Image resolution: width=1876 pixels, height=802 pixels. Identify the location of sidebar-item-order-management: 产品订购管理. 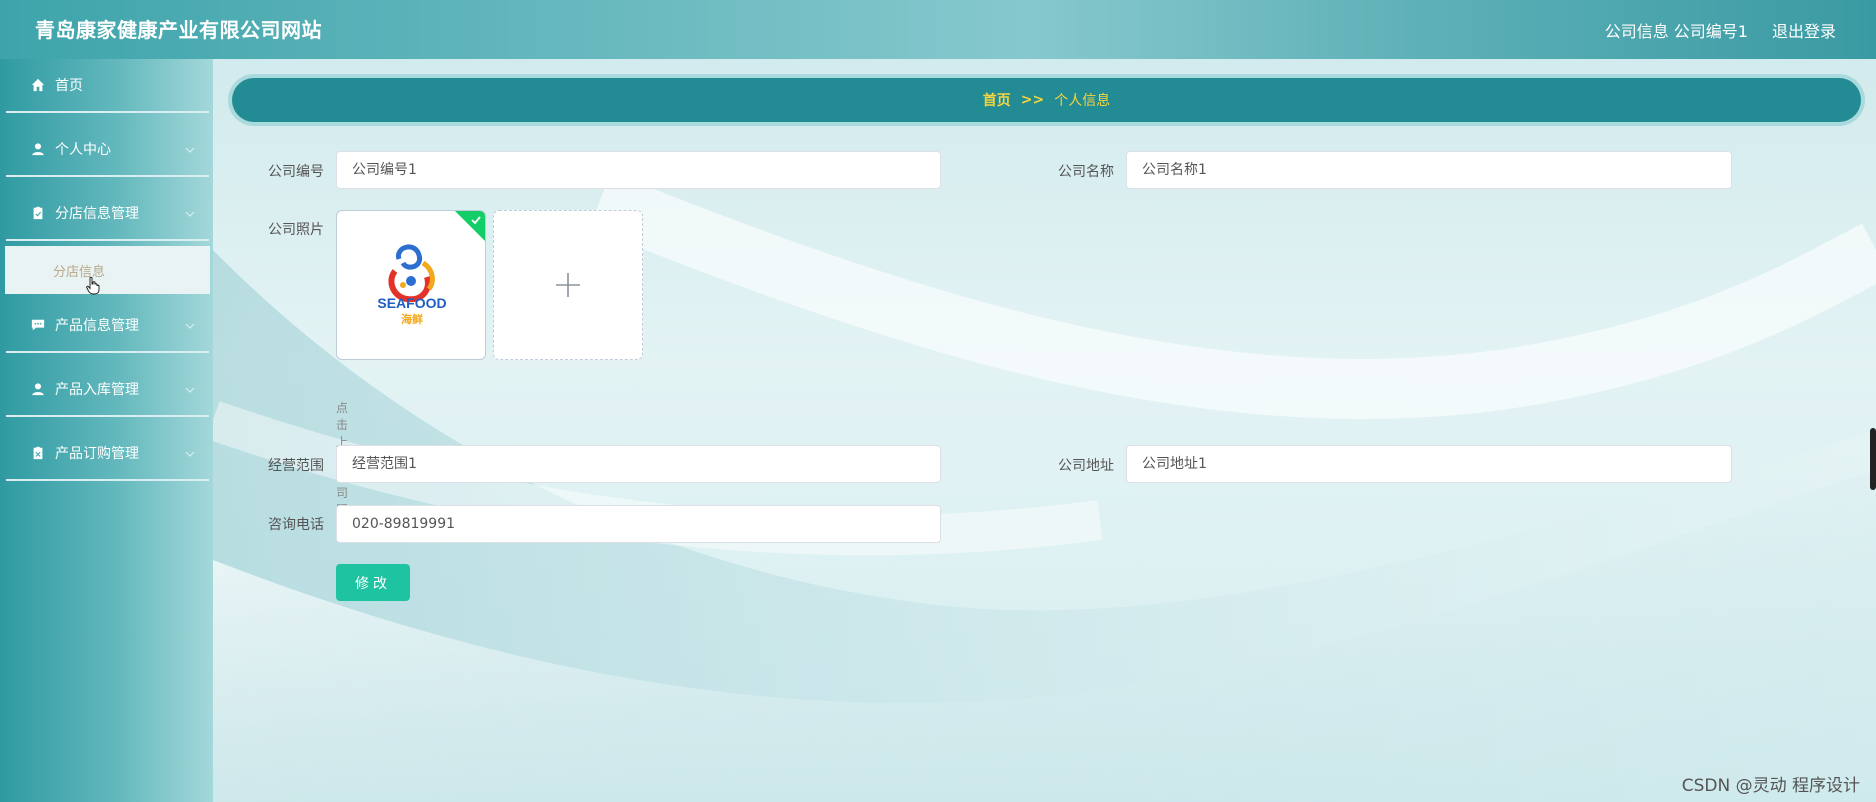
(107, 454).